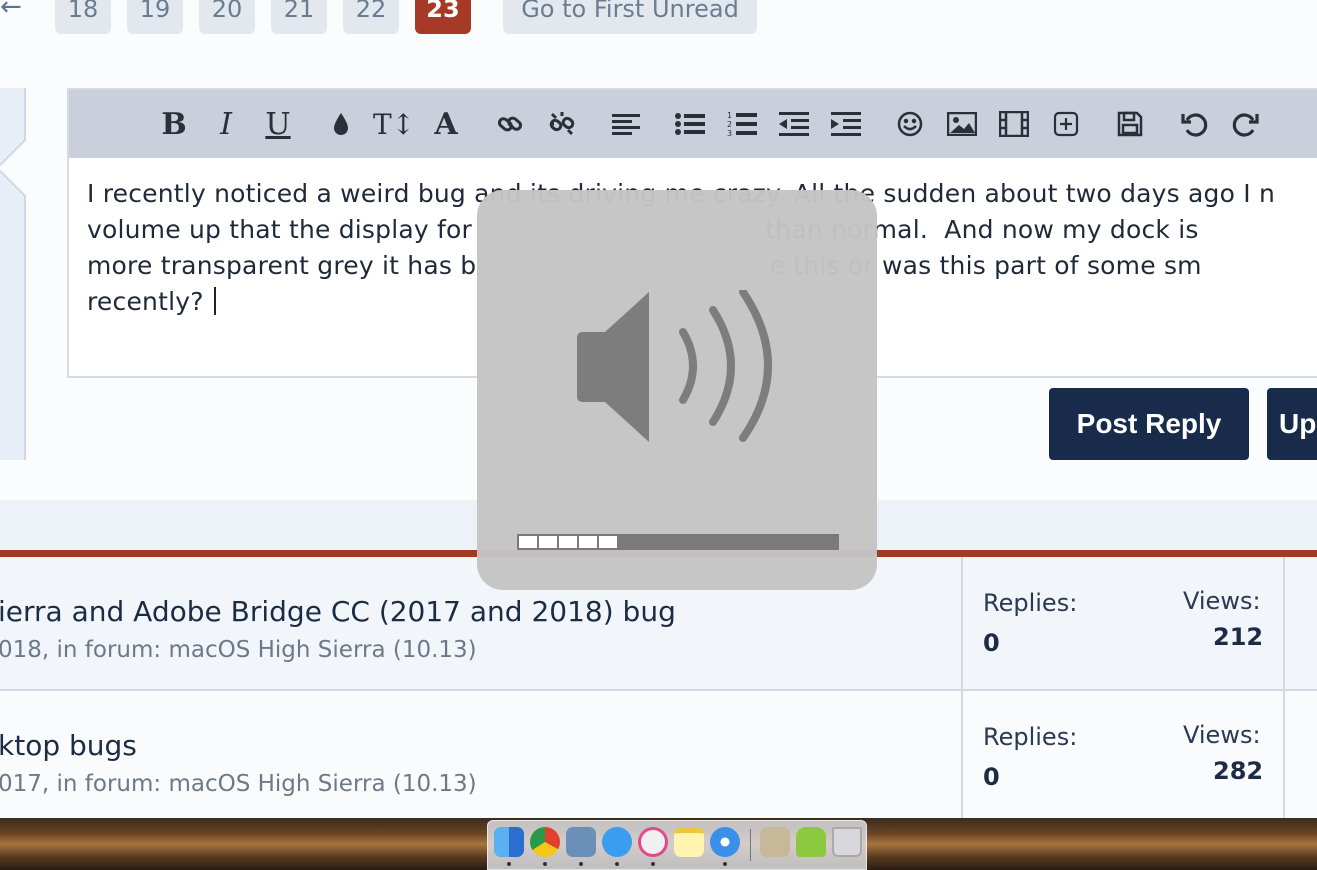 The width and height of the screenshot is (1317, 870). I want to click on messages-icon, so click(617, 842).